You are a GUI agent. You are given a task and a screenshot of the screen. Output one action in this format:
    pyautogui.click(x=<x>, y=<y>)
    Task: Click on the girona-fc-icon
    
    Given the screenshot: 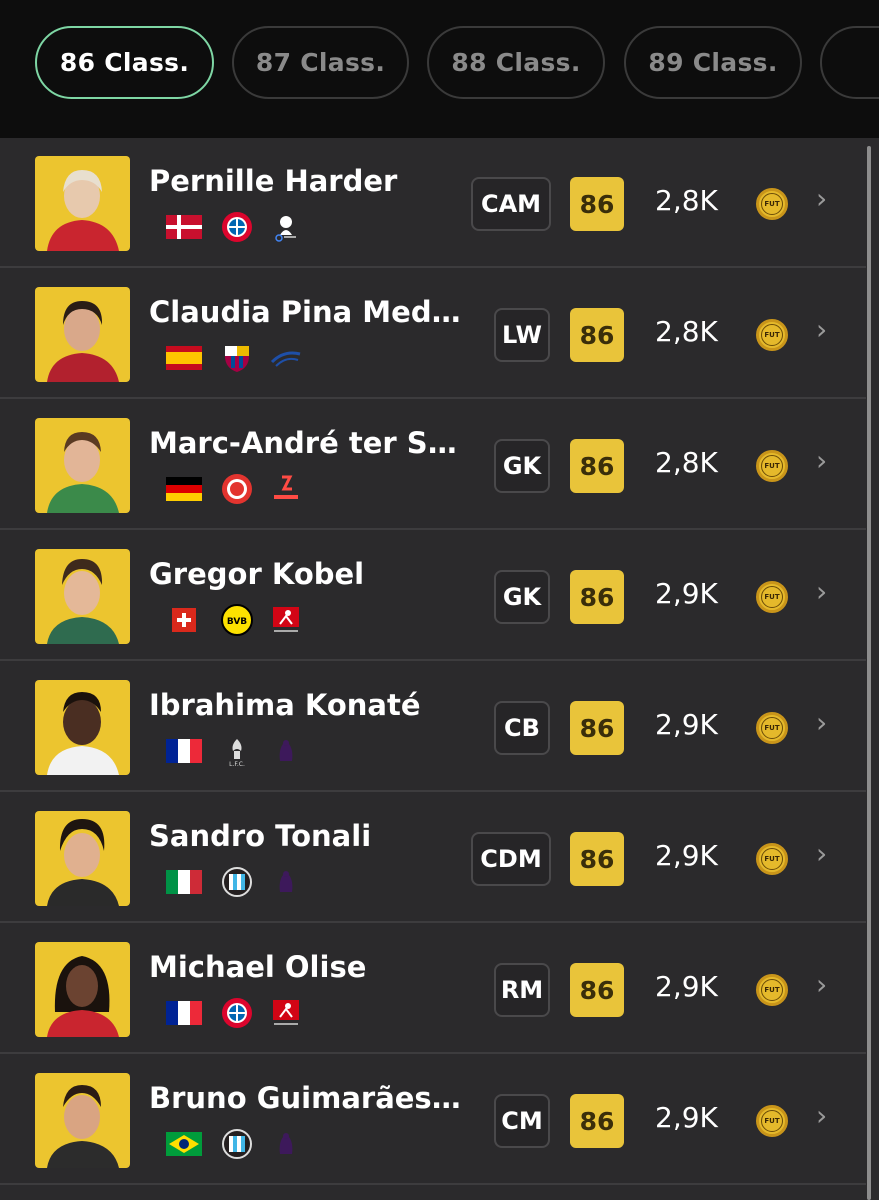 What is the action you would take?
    pyautogui.click(x=237, y=489)
    